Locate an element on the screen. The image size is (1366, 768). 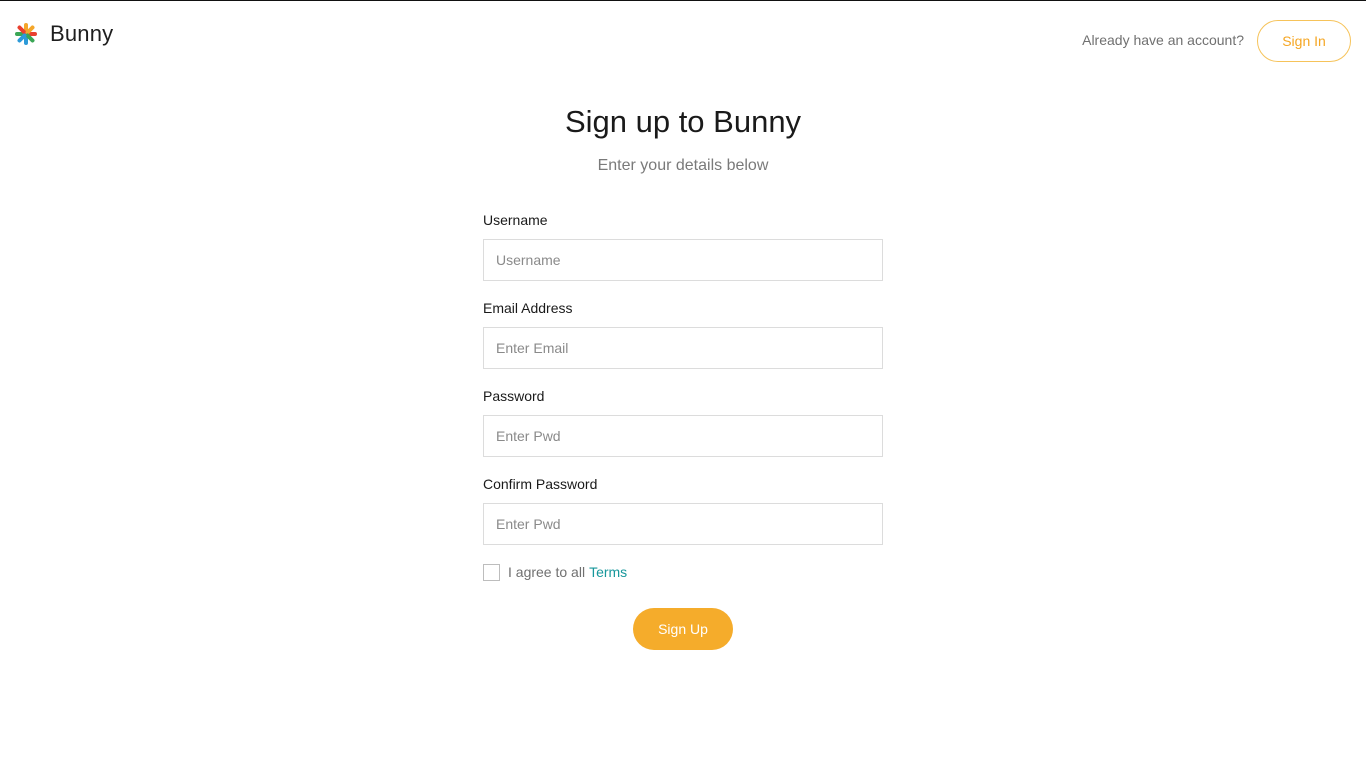
site-header: Bunny Already have an account? Sign In is located at coordinates (683, 39).